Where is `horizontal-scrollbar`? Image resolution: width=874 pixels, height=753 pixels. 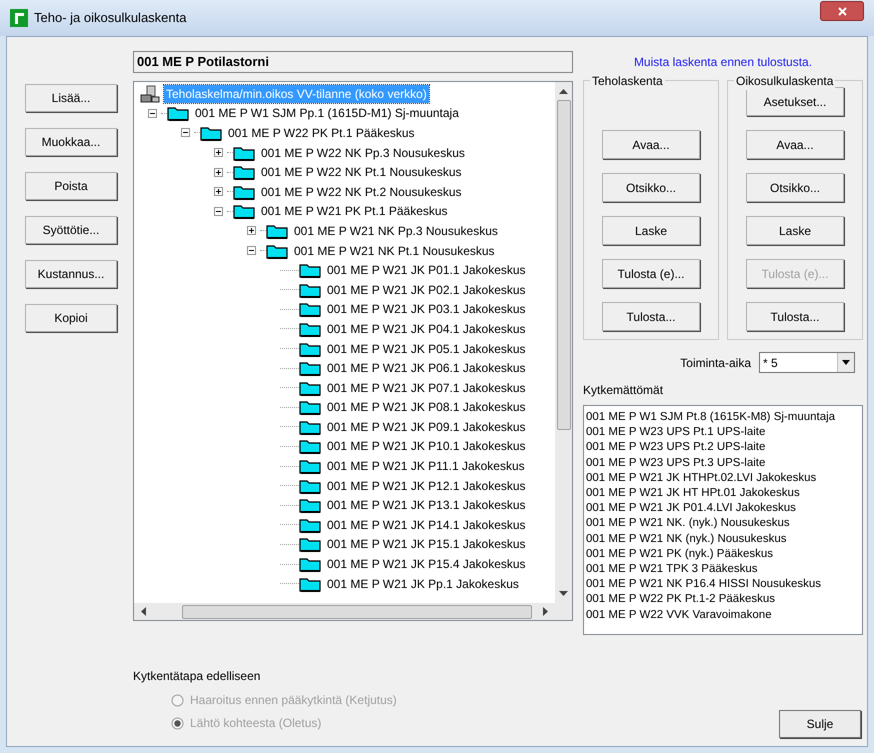
horizontal-scrollbar is located at coordinates (353, 611).